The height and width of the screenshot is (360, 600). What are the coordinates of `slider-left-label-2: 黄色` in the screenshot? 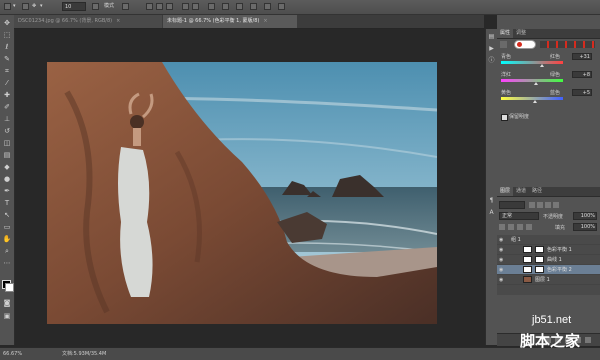 It's located at (506, 93).